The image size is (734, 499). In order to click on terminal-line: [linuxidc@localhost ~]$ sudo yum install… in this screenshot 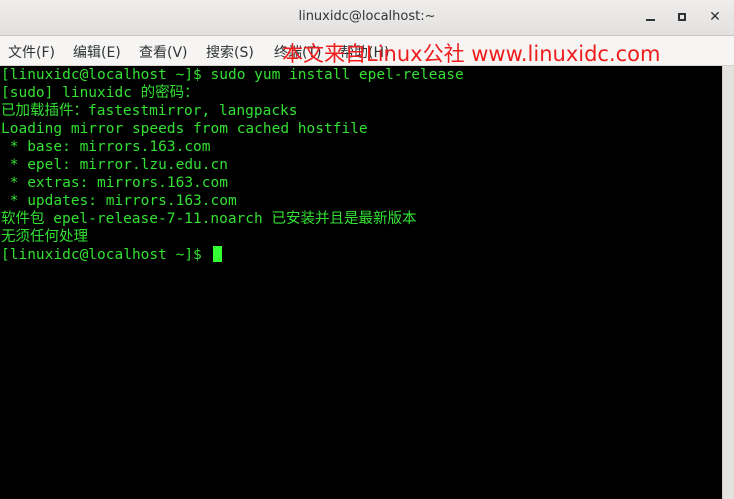, I will do `click(232, 75)`.